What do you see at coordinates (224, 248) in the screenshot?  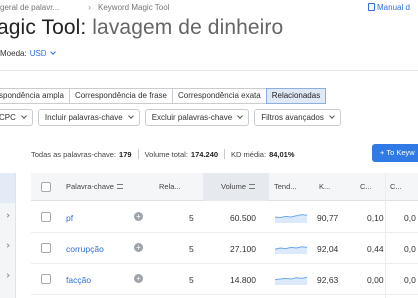 I see `table-row: corrupção + 5 27.100 92,04 0,44 0,0` at bounding box center [224, 248].